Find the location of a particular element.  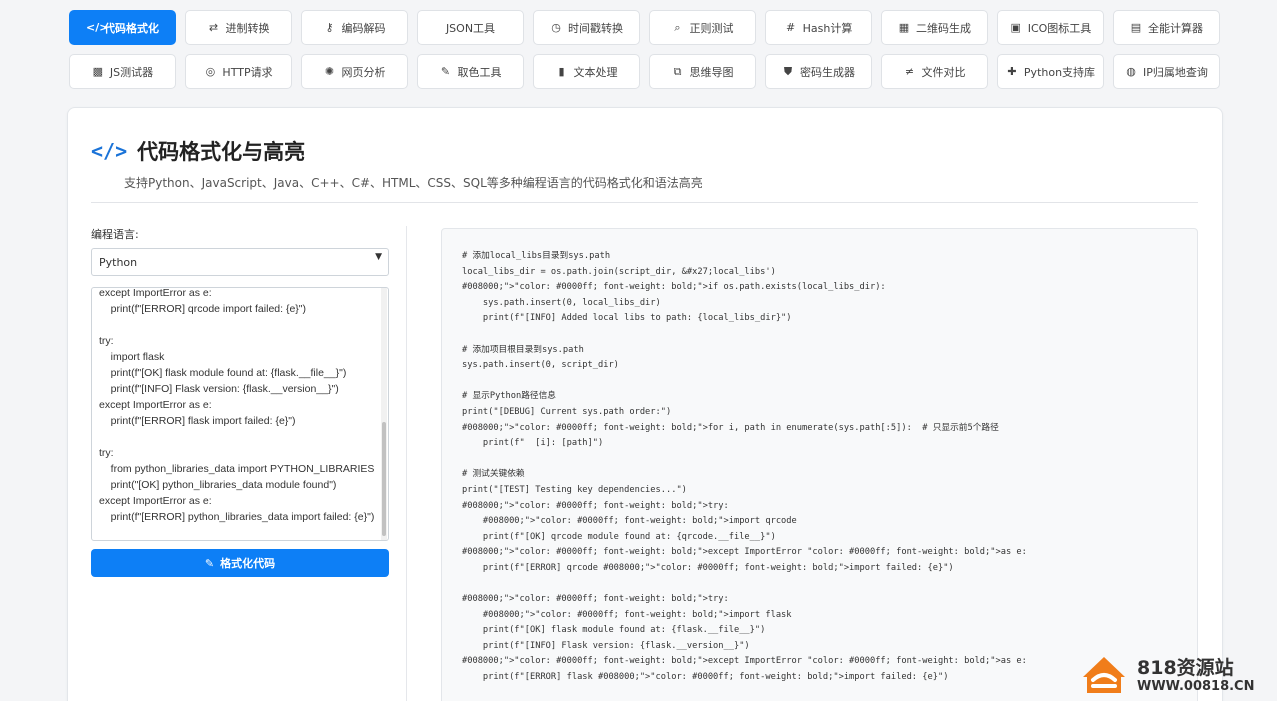

nav-item-icon: ⇄ is located at coordinates (213, 27).